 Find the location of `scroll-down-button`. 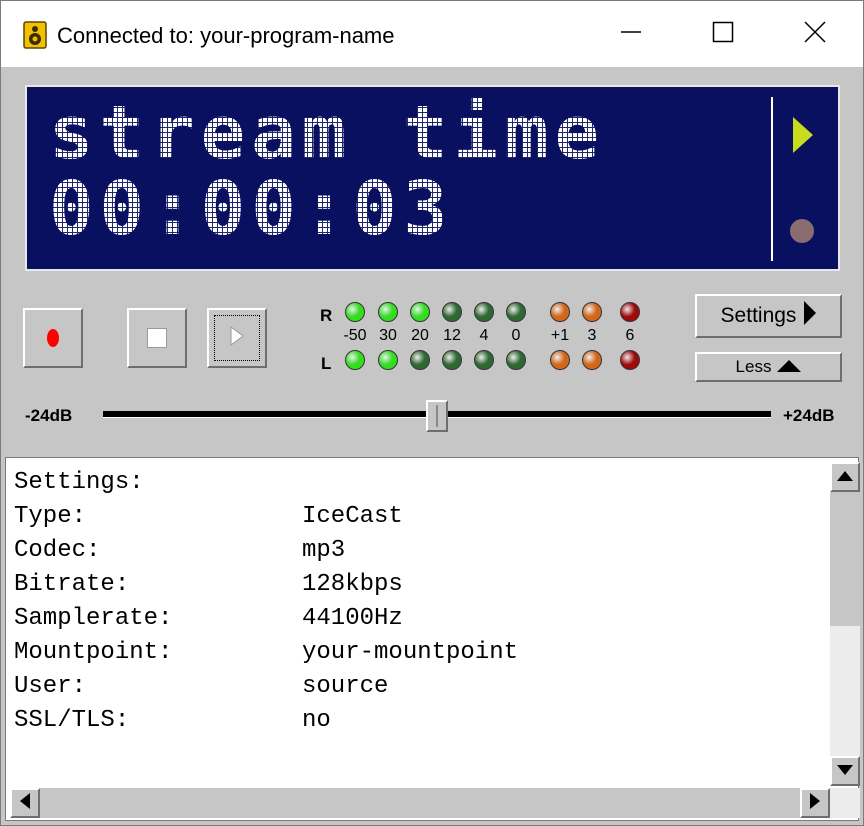

scroll-down-button is located at coordinates (845, 771).